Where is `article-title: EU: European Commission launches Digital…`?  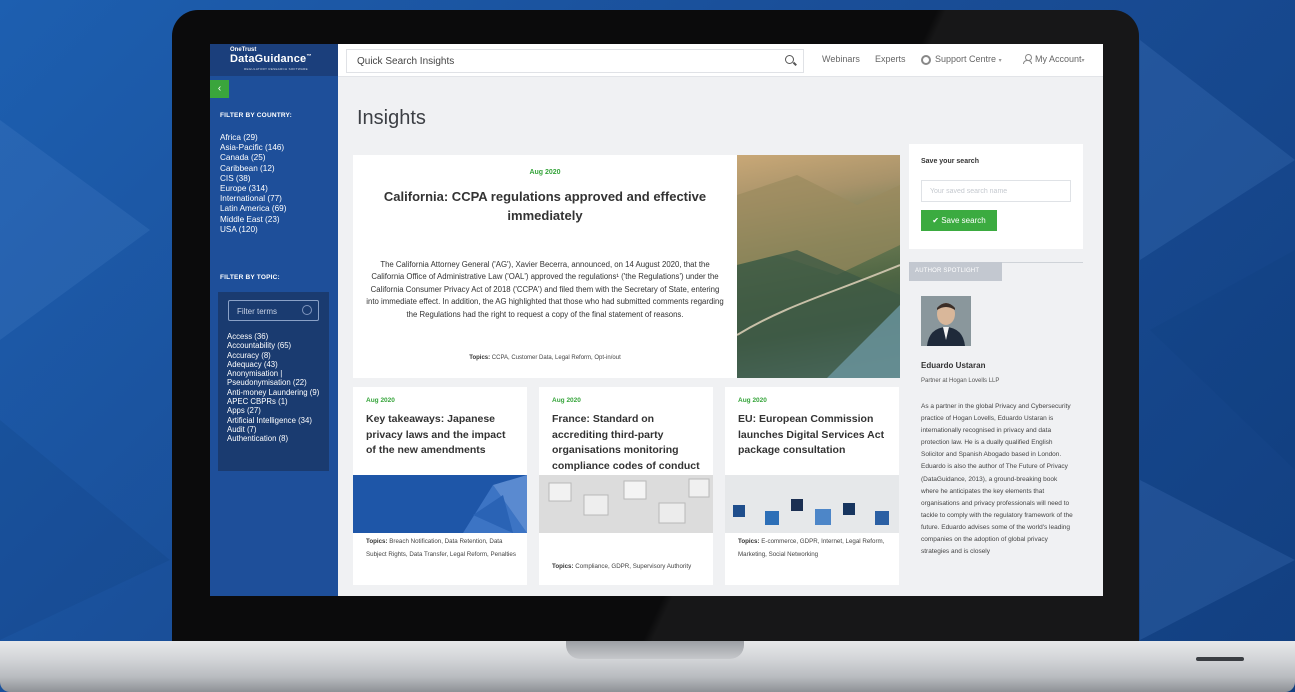
article-title: EU: European Commission launches Digital… is located at coordinates (814, 435).